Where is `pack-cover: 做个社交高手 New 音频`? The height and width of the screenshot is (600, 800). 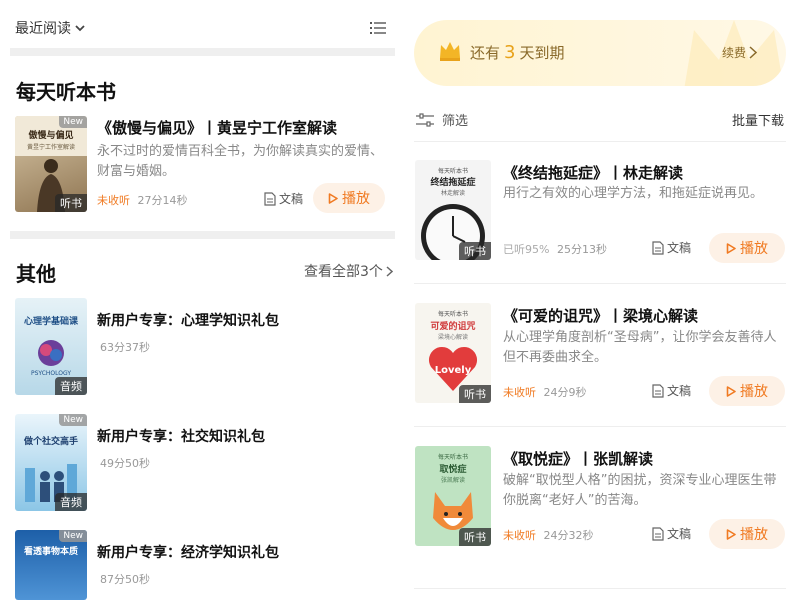
pack-cover: 做个社交高手 New 音频 is located at coordinates (51, 462).